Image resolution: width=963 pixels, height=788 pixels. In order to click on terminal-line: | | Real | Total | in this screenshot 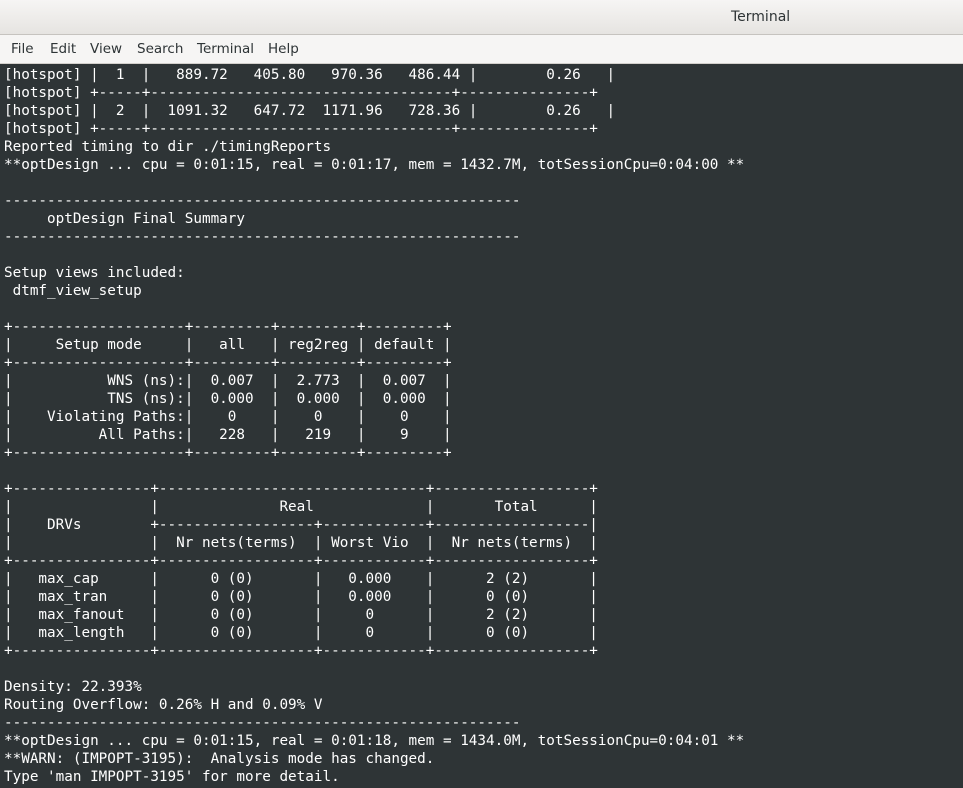, I will do `click(301, 507)`.